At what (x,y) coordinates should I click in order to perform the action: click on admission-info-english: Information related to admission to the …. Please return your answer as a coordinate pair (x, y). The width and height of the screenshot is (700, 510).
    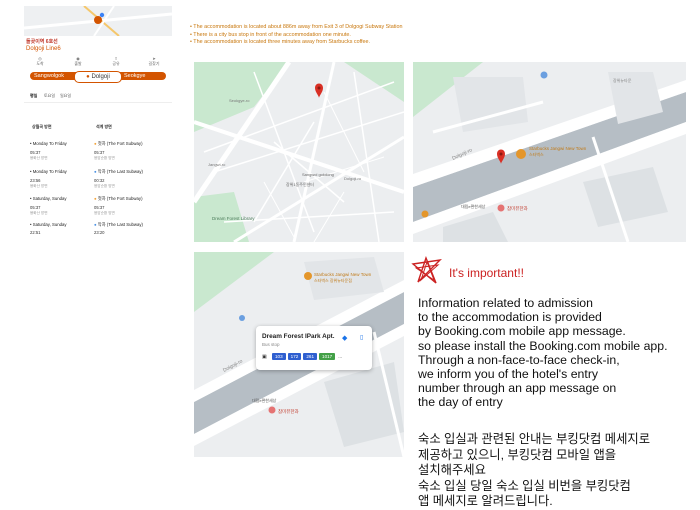
    Looking at the image, I should click on (559, 353).